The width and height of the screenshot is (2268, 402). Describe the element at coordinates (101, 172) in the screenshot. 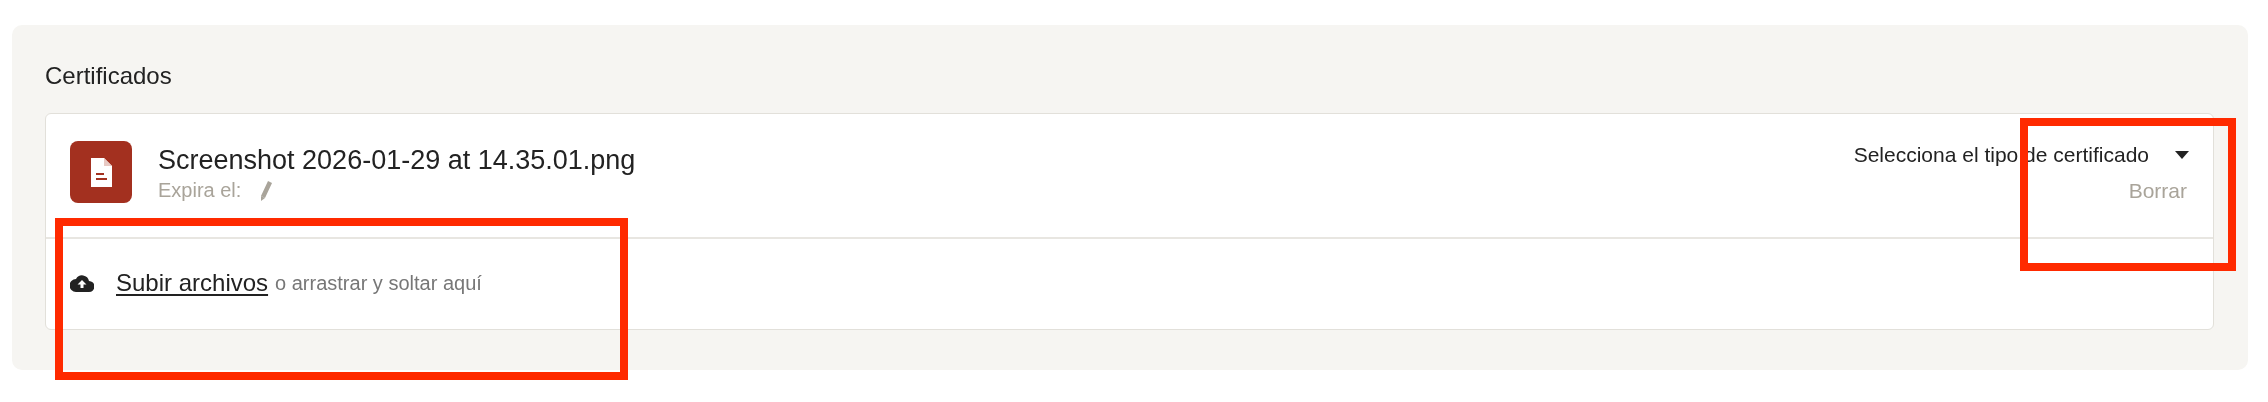

I see `document-icon` at that location.